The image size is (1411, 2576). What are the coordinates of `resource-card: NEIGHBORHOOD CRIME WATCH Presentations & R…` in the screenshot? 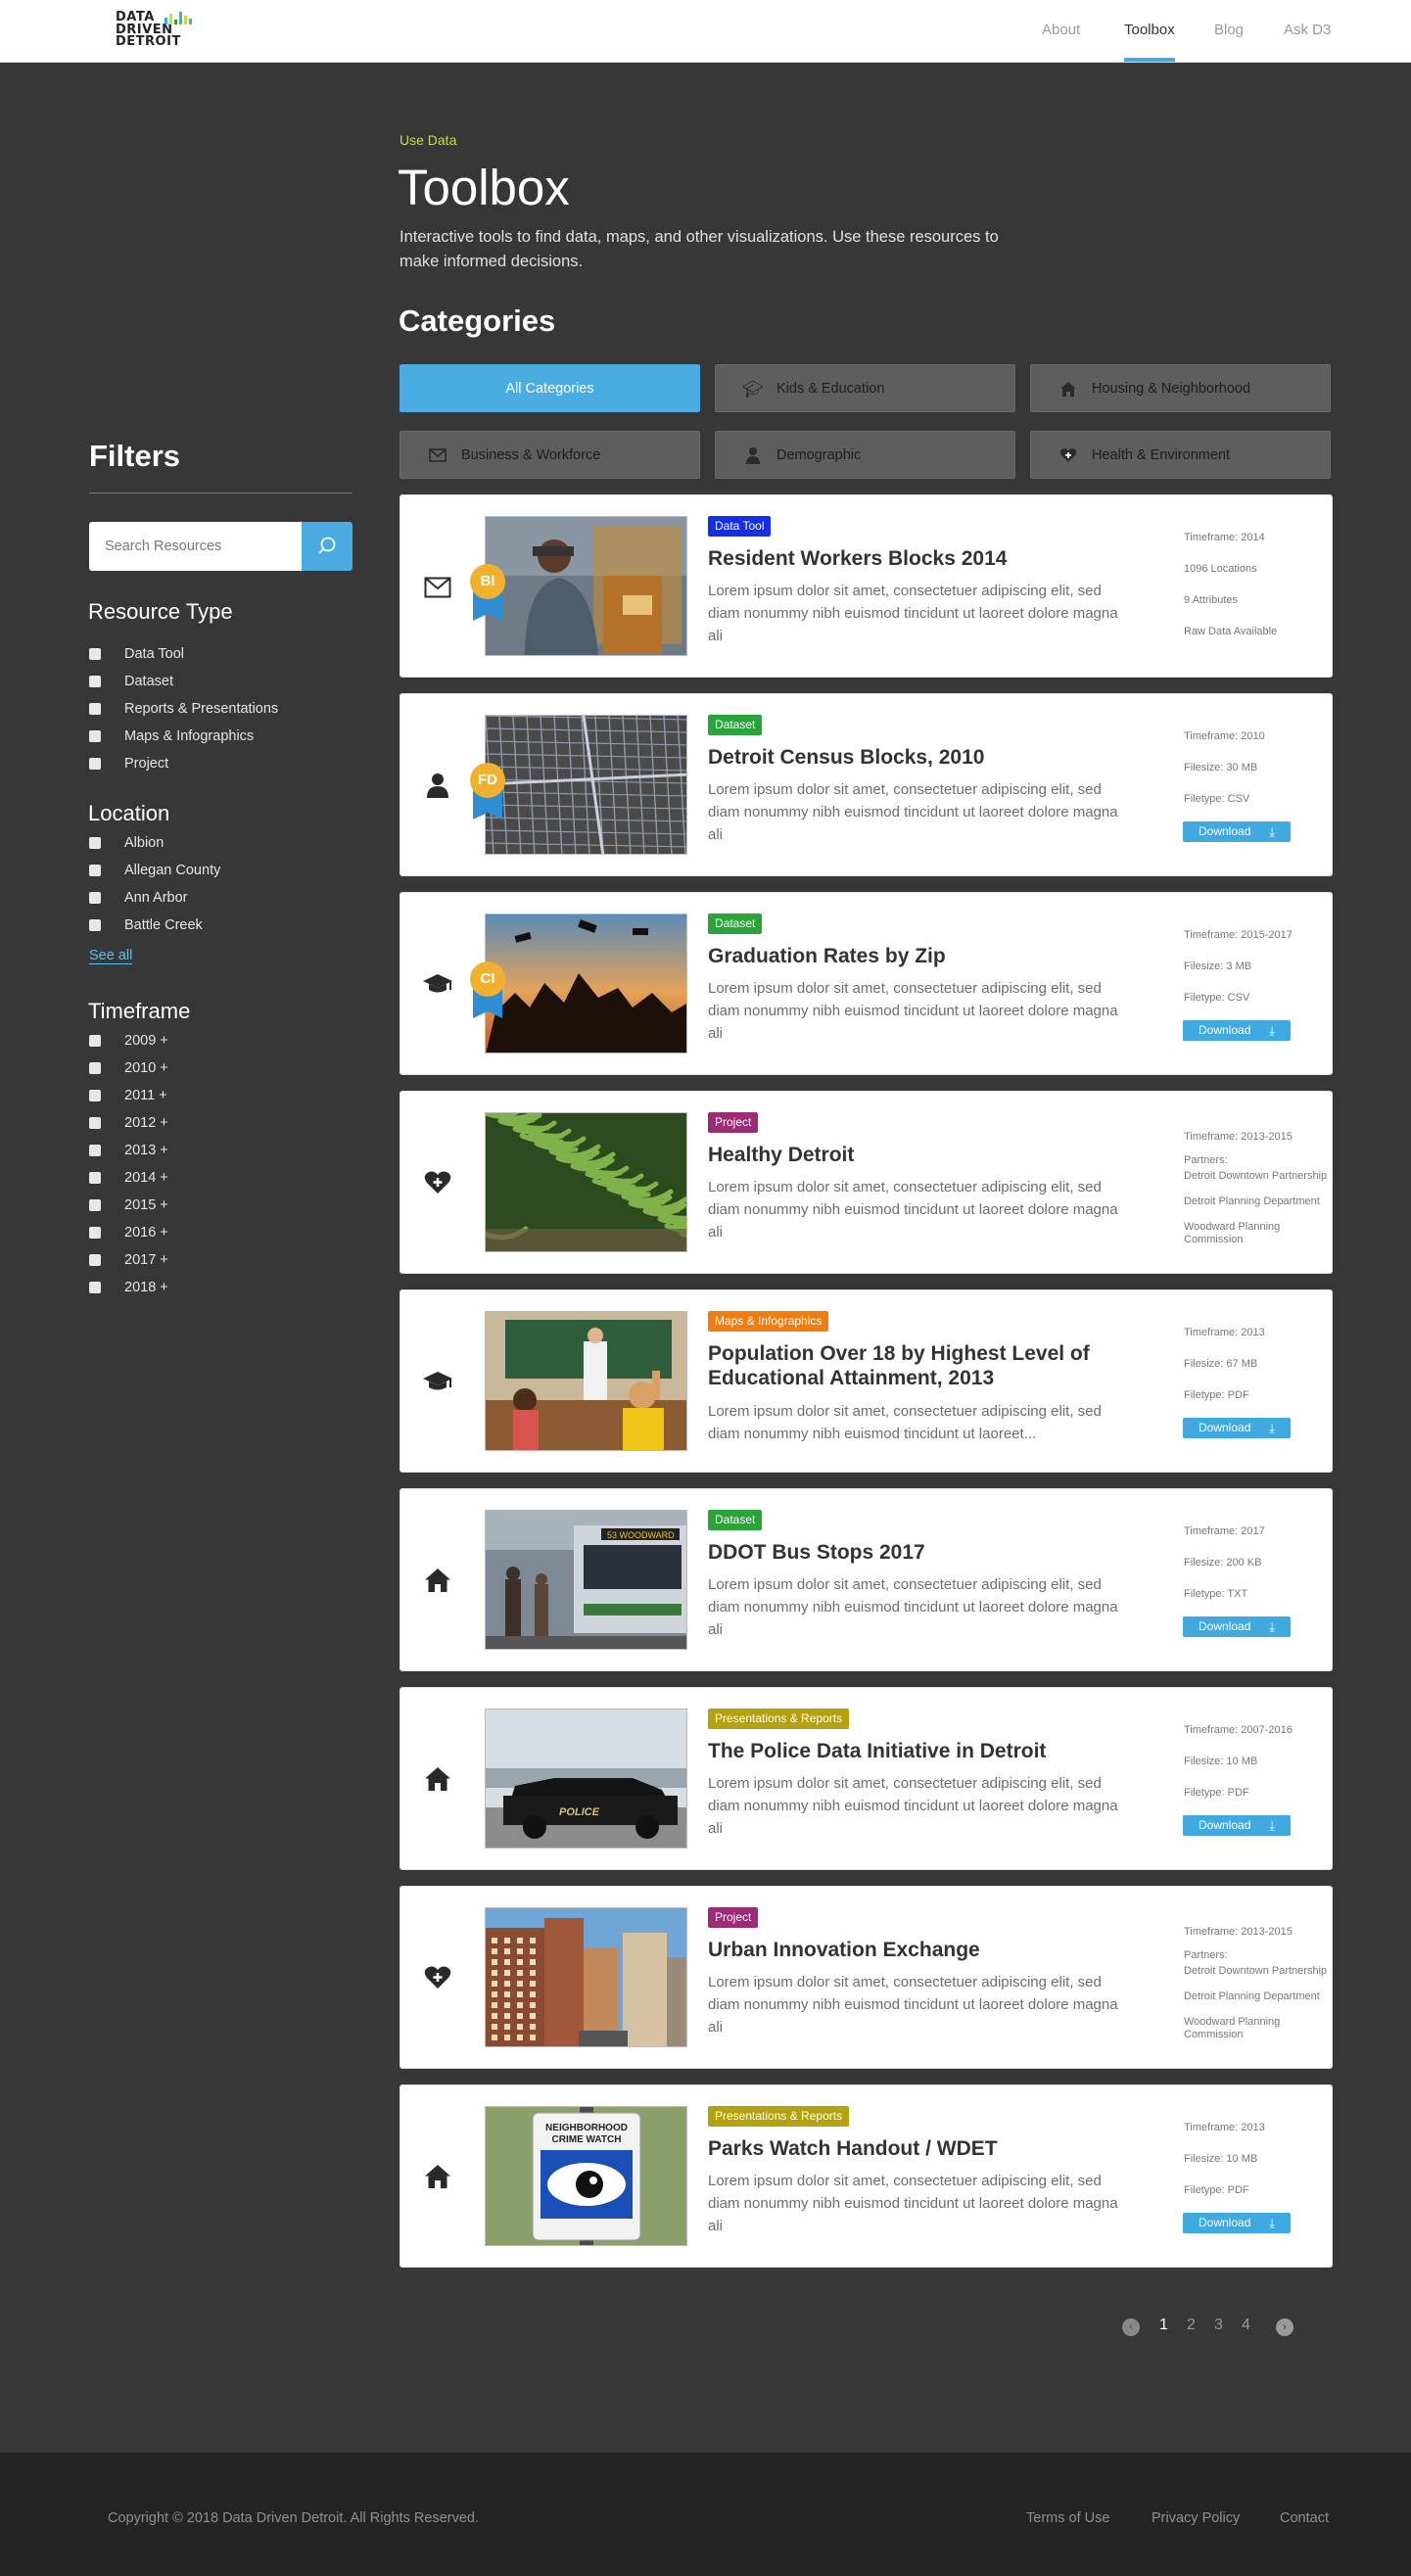 It's located at (866, 2176).